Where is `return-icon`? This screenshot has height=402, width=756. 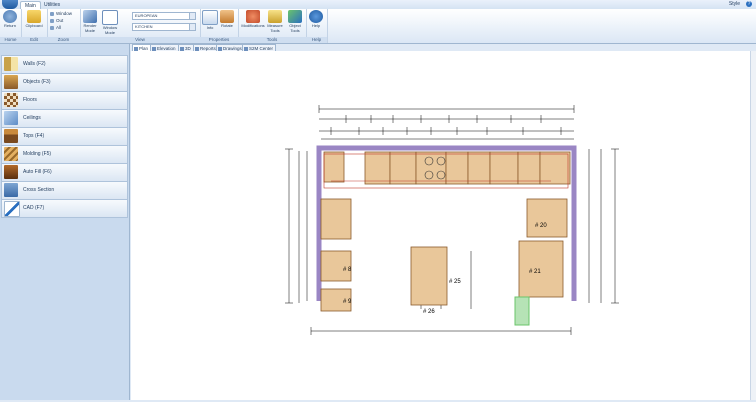
return-icon is located at coordinates (10, 16).